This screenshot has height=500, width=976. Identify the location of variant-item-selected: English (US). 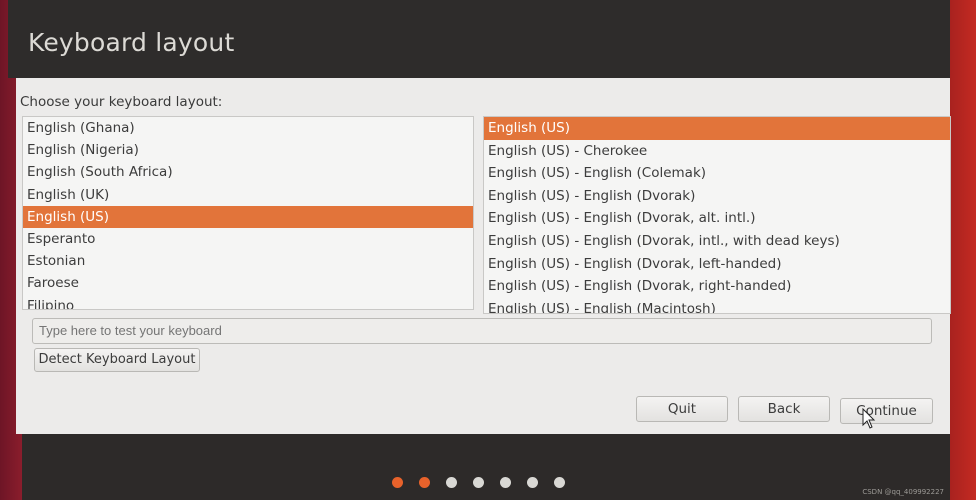
(717, 128).